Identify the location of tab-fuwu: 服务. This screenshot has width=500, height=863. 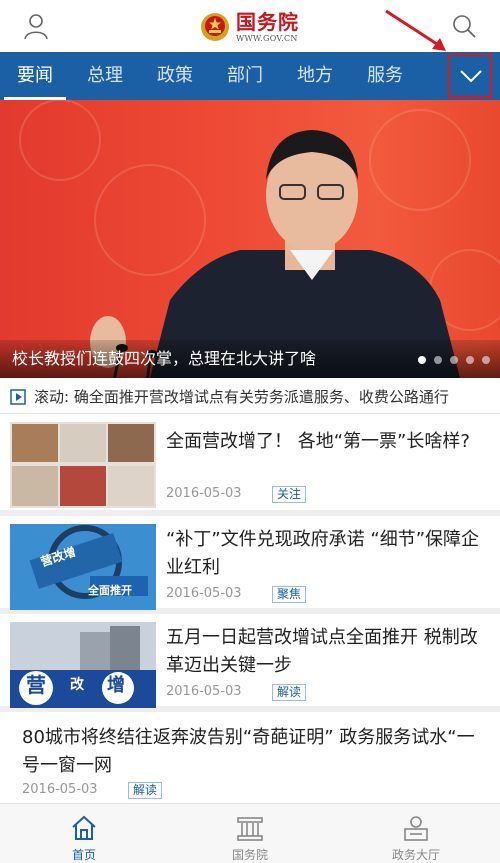
(385, 76).